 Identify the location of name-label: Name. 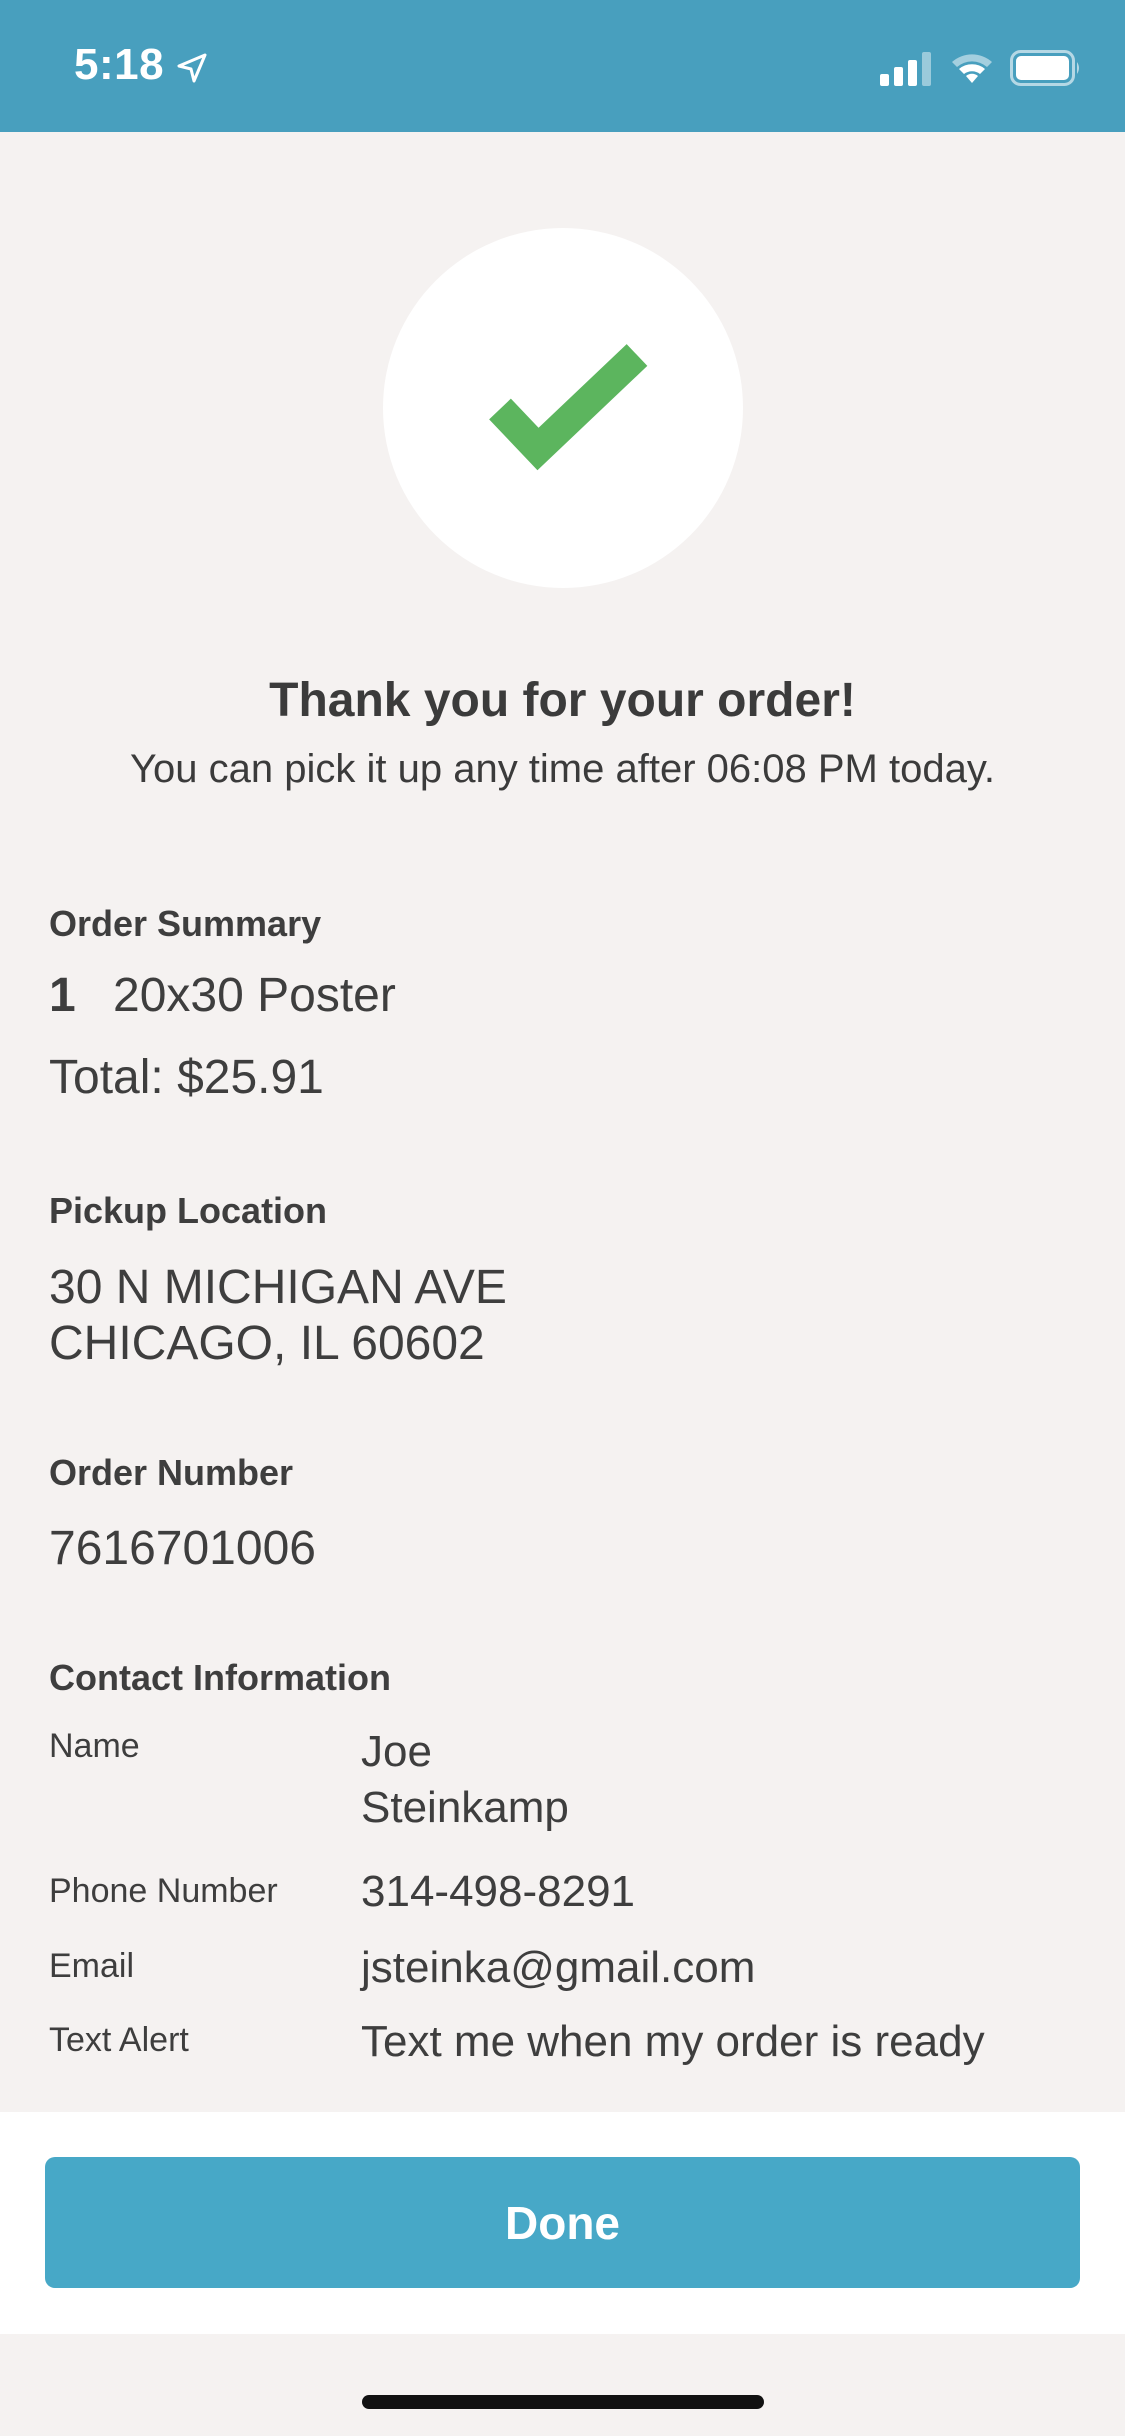
(94, 1746).